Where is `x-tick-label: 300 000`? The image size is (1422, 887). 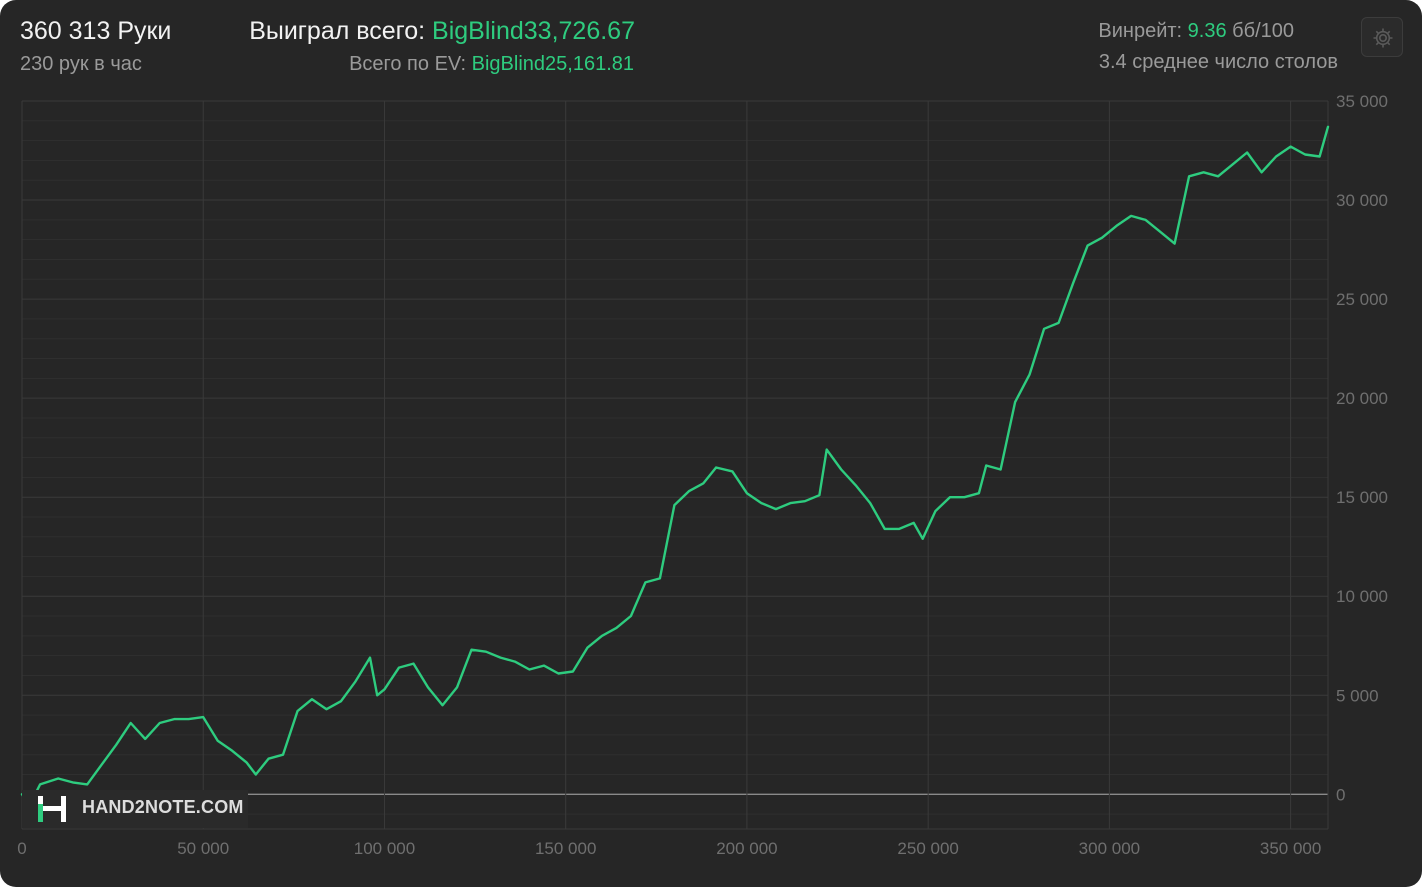
x-tick-label: 300 000 is located at coordinates (1109, 848).